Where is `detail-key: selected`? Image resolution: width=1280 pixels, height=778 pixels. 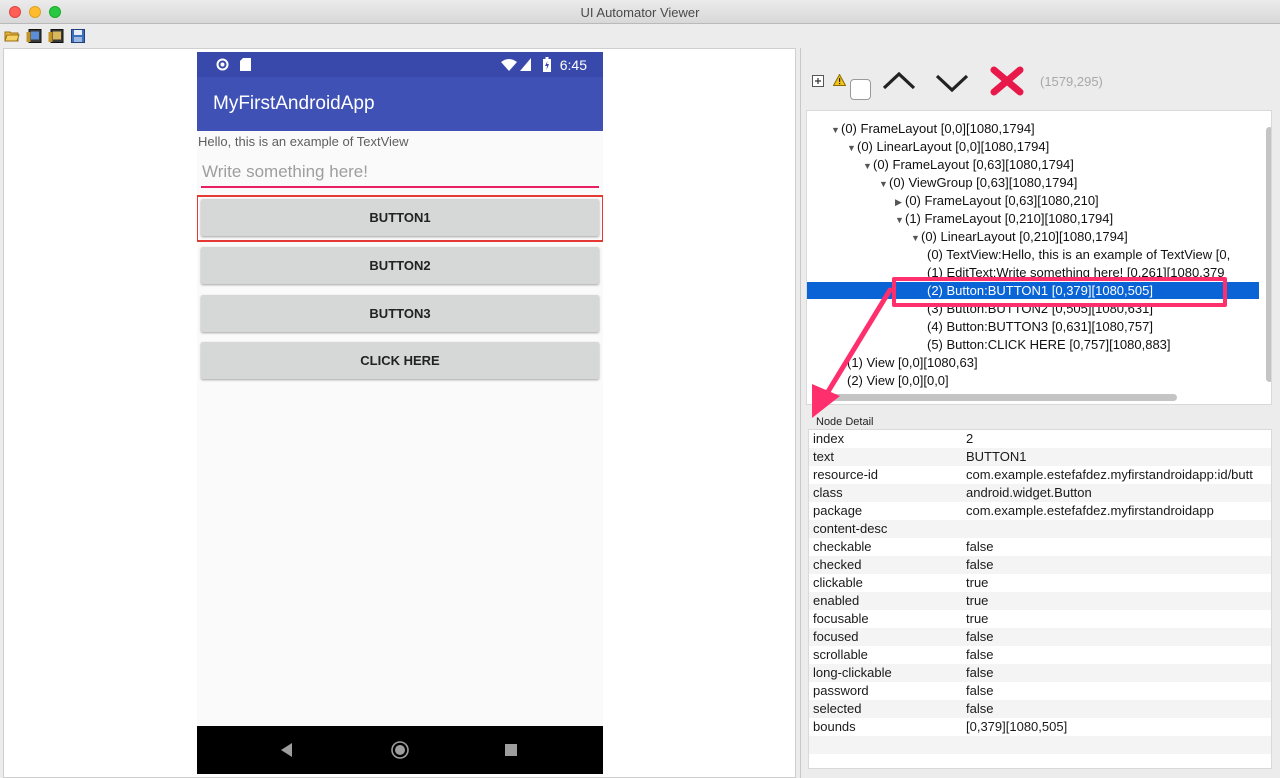
detail-key: selected is located at coordinates (837, 708).